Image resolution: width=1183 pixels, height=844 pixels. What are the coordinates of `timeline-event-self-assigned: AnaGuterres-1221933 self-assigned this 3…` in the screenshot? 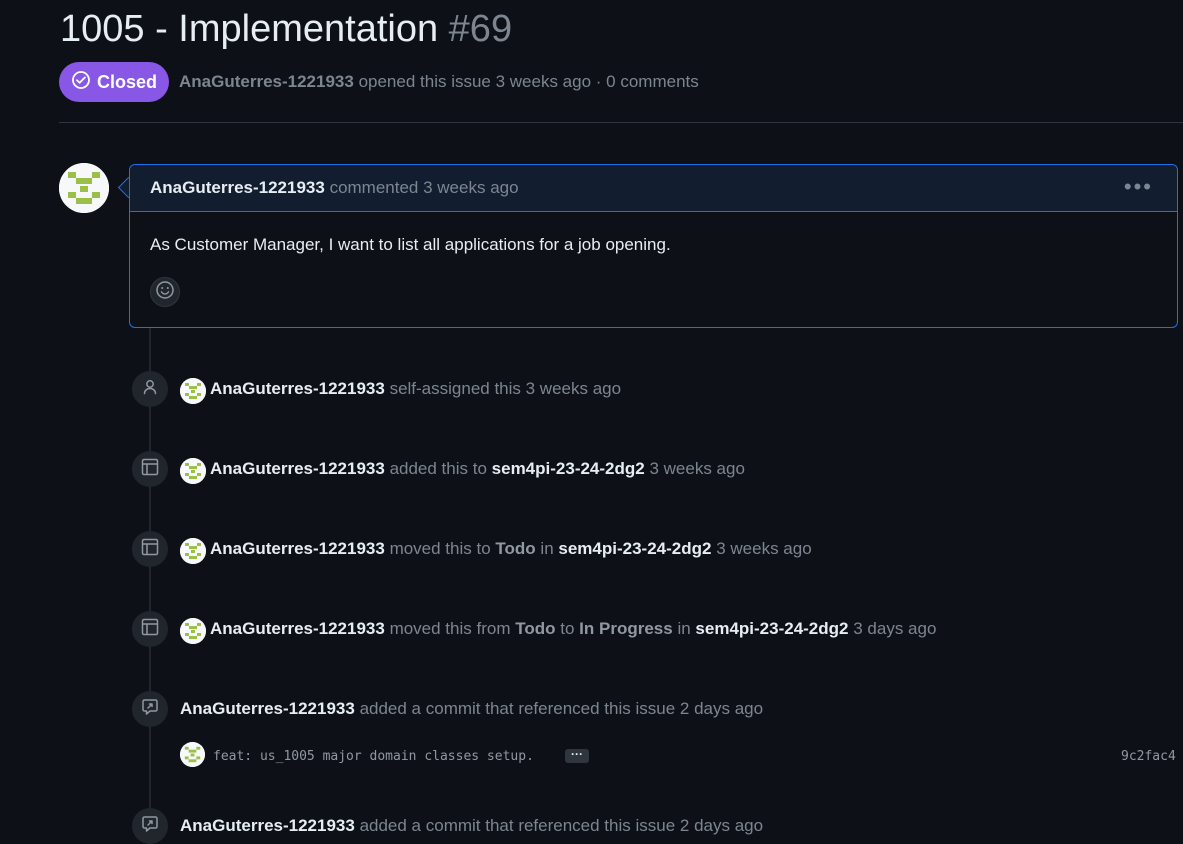 It's located at (415, 389).